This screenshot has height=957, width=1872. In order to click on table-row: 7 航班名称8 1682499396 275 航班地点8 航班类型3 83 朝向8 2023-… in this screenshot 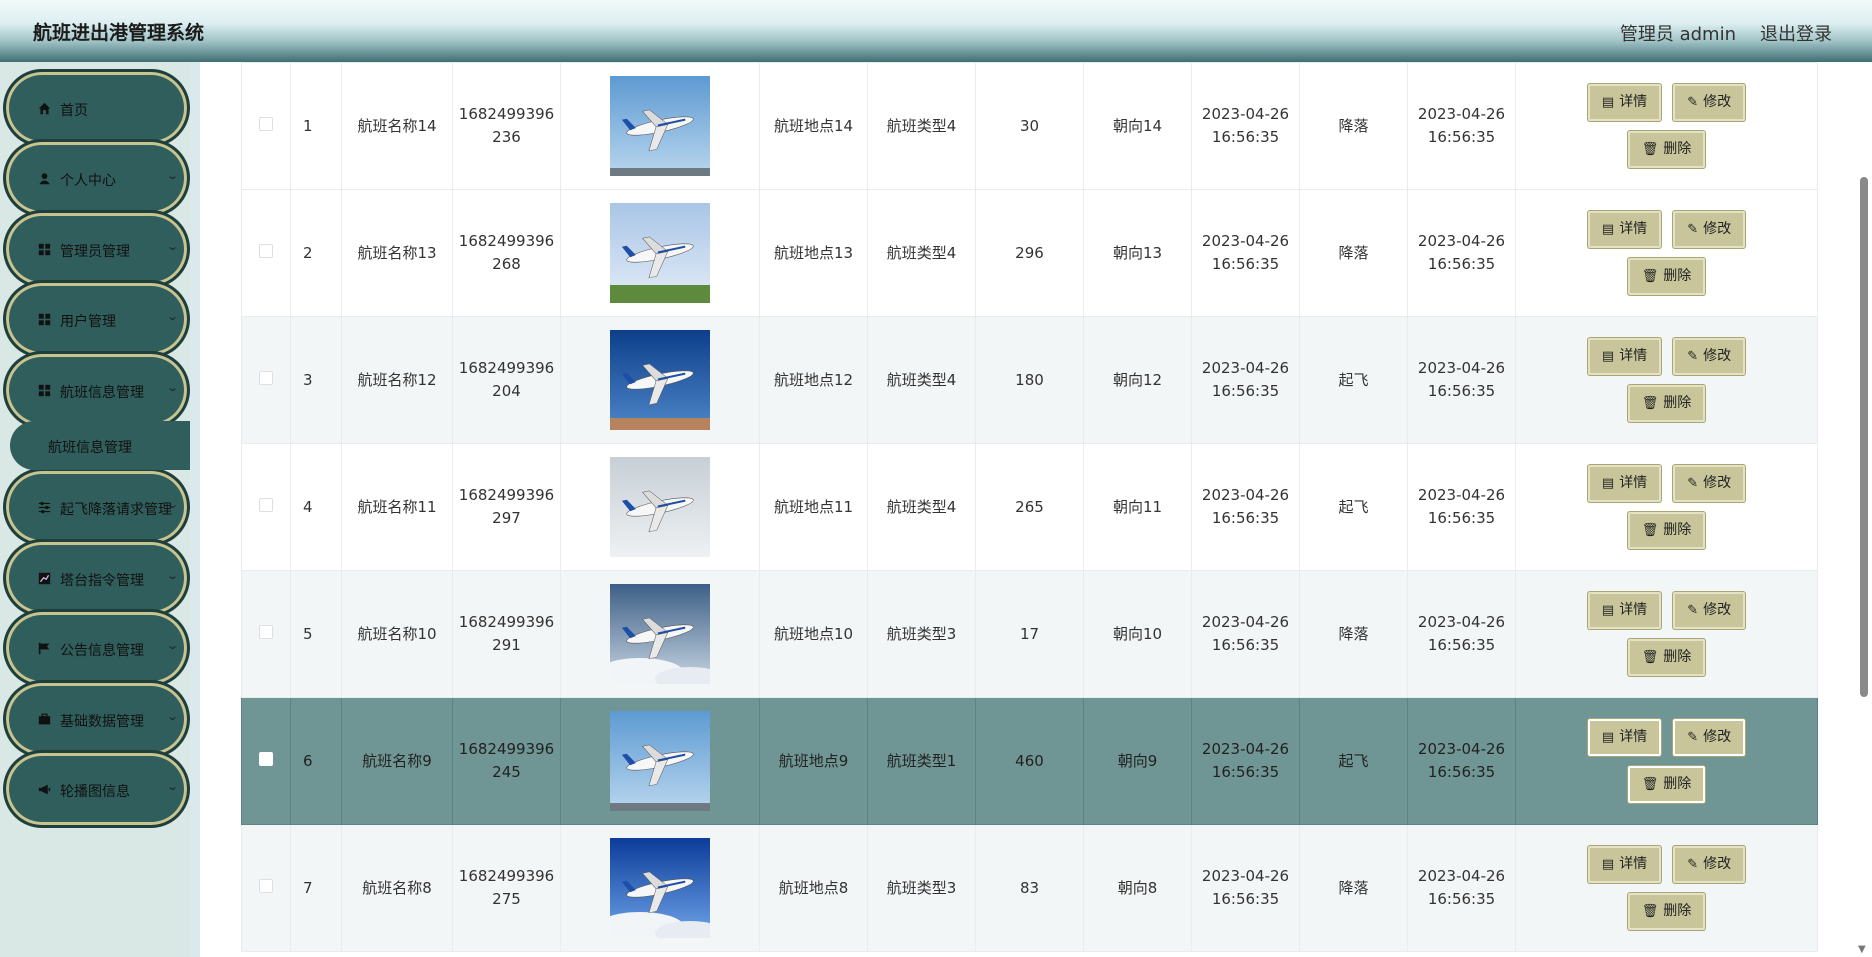, I will do `click(1029, 888)`.